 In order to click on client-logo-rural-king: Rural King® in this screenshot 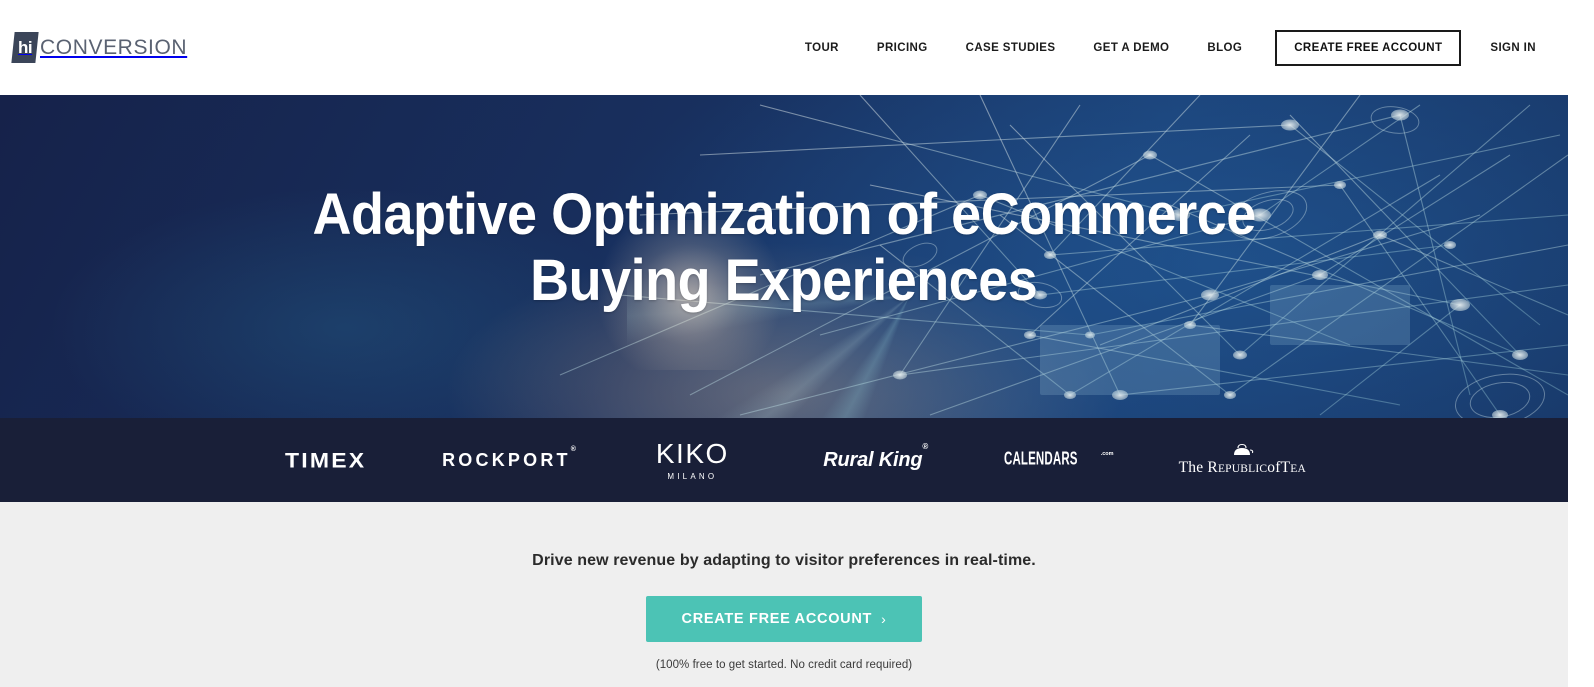, I will do `click(875, 457)`.